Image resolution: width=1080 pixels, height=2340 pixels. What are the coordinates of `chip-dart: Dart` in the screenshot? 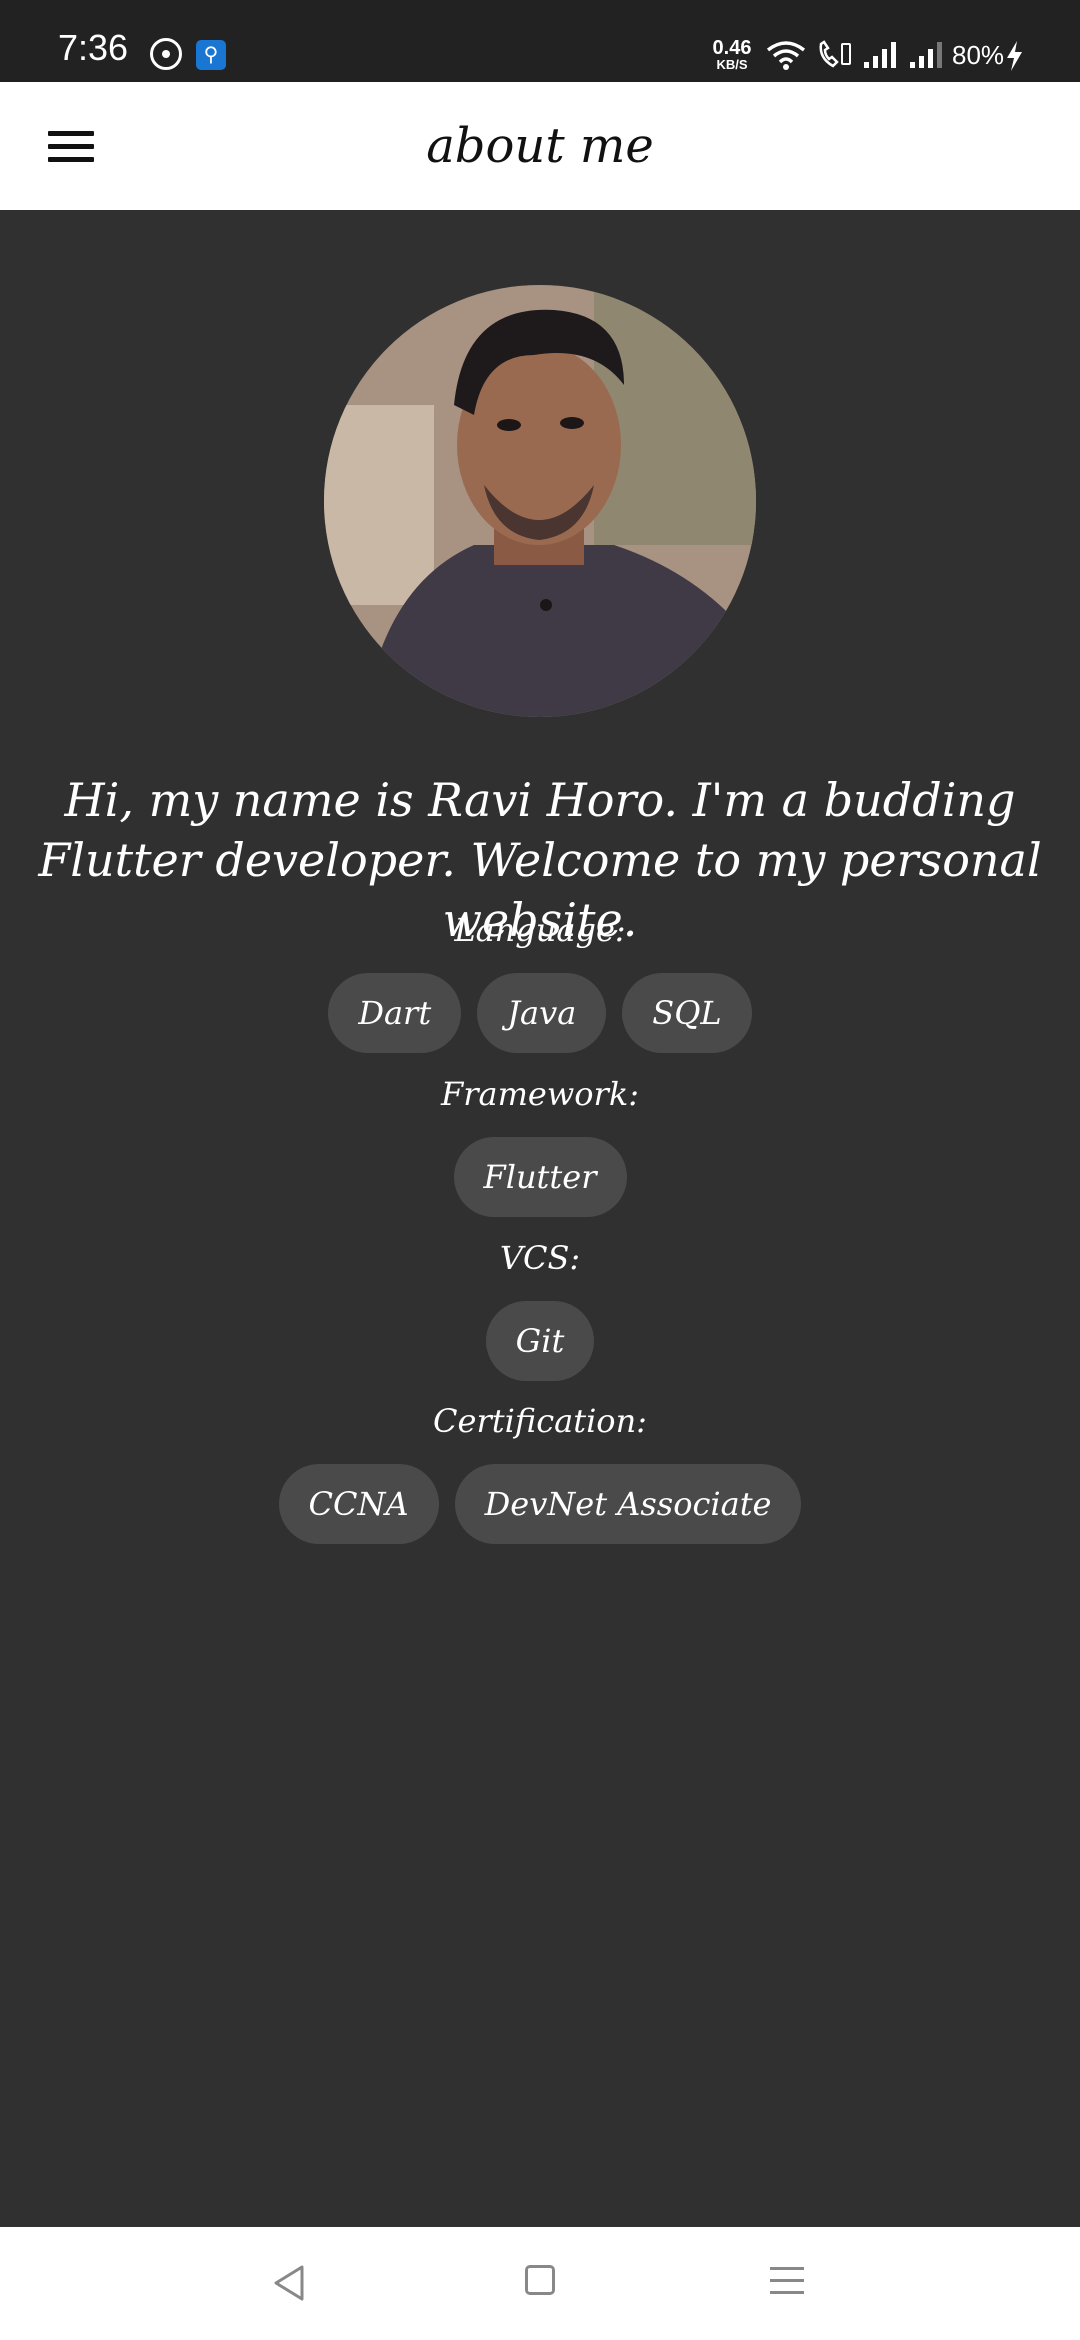 It's located at (395, 1013).